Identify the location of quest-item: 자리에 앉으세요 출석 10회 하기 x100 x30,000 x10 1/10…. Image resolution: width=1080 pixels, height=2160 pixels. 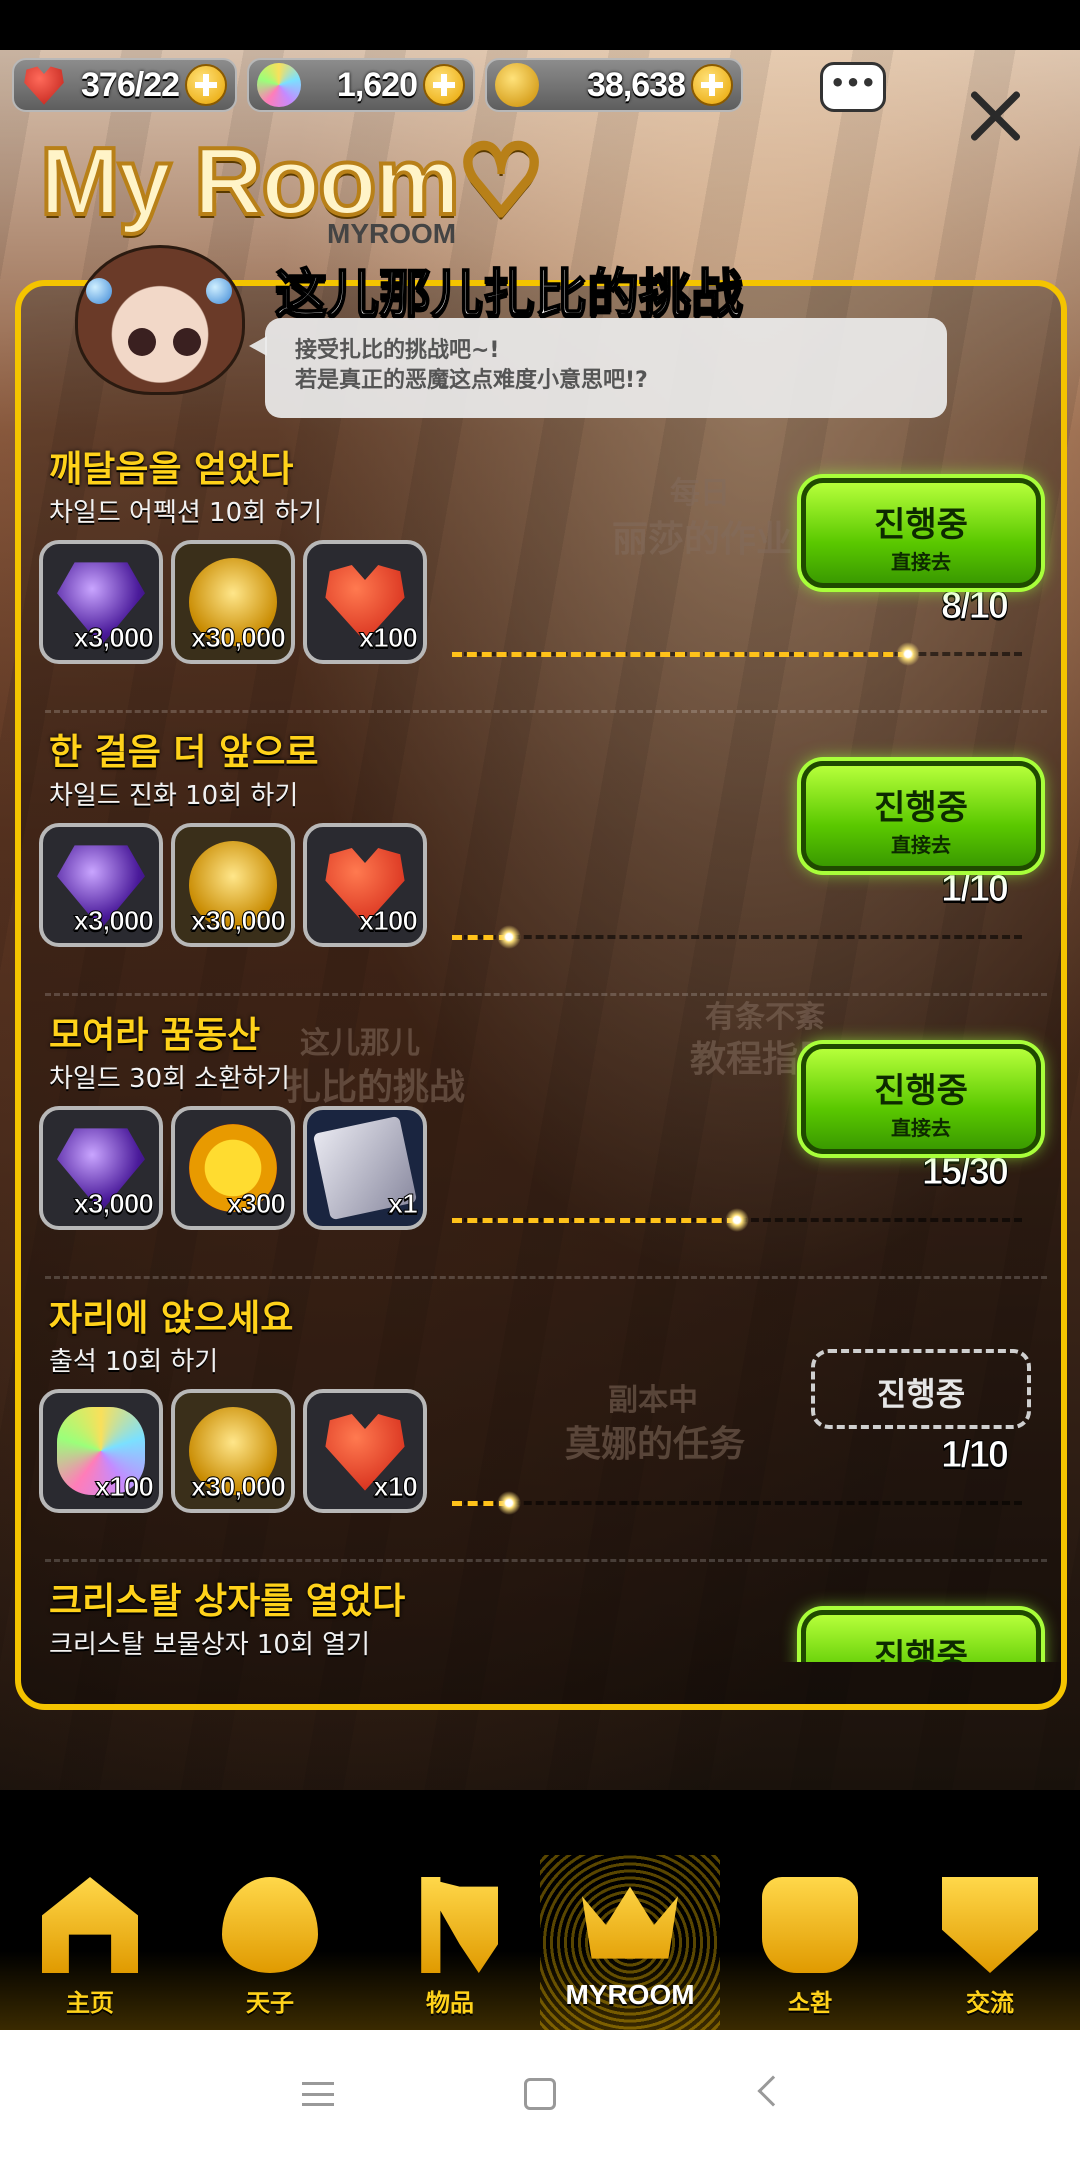
(541, 1420).